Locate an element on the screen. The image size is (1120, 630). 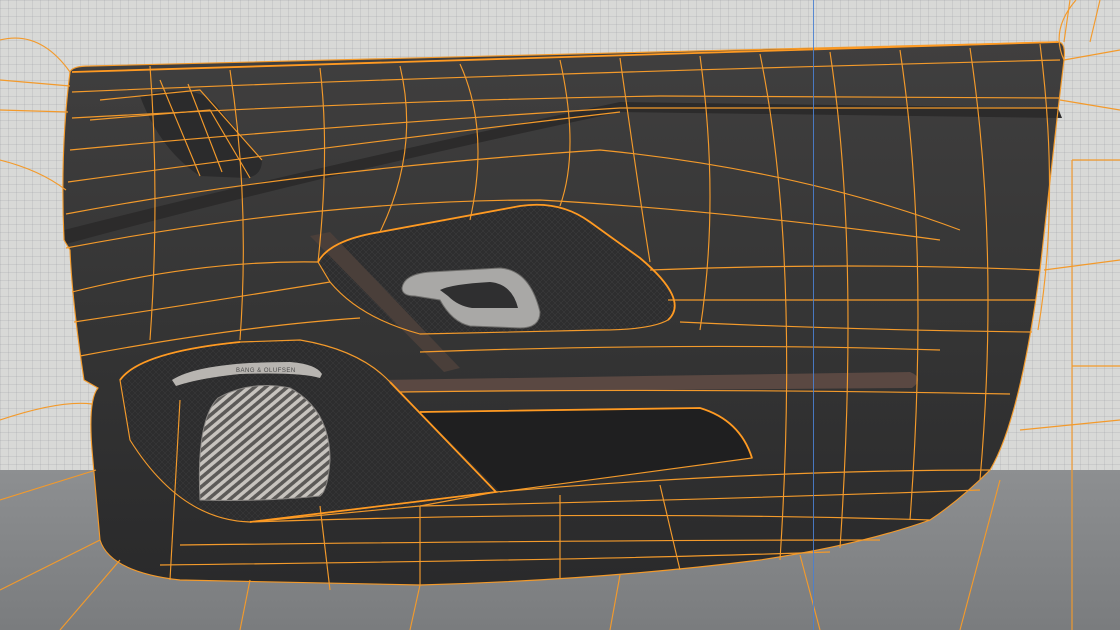
view-axis-line is located at coordinates (813, 315).